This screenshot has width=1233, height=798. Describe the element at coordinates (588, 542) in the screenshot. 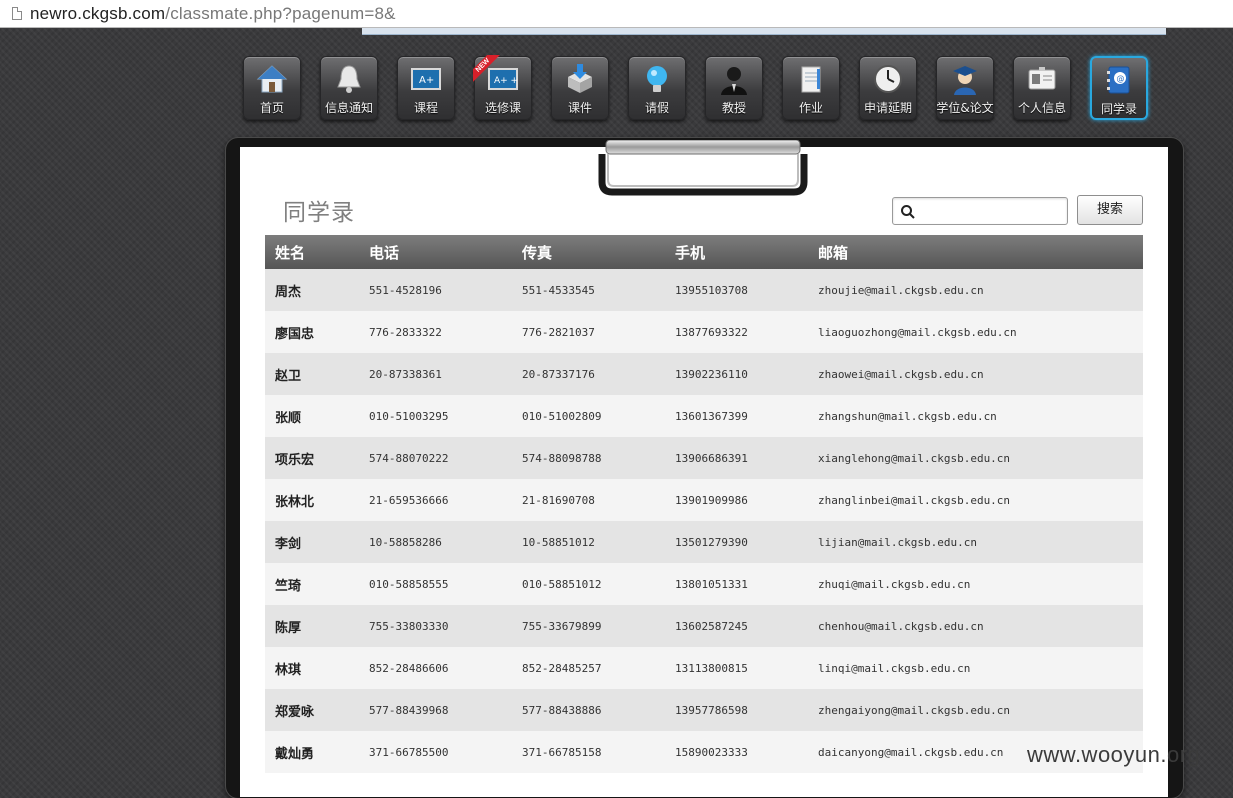

I see `cell-fax: 10-58851012` at that location.